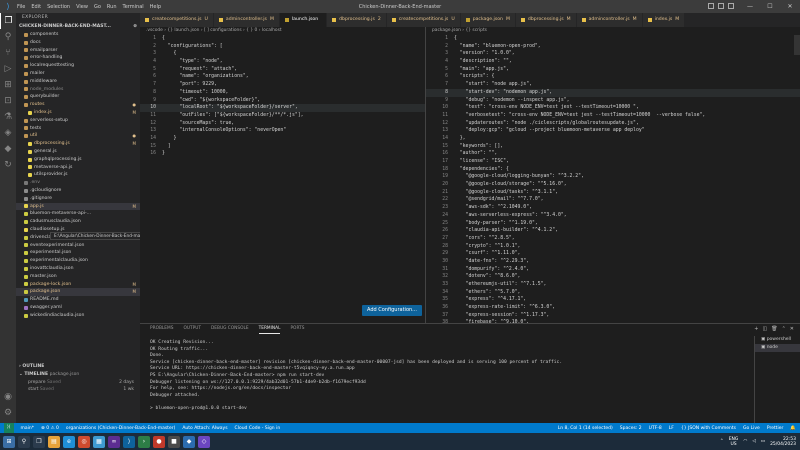 Image resolution: width=800 pixels, height=450 pixels. I want to click on tree-item: eventexperimental.json, so click(78, 246).